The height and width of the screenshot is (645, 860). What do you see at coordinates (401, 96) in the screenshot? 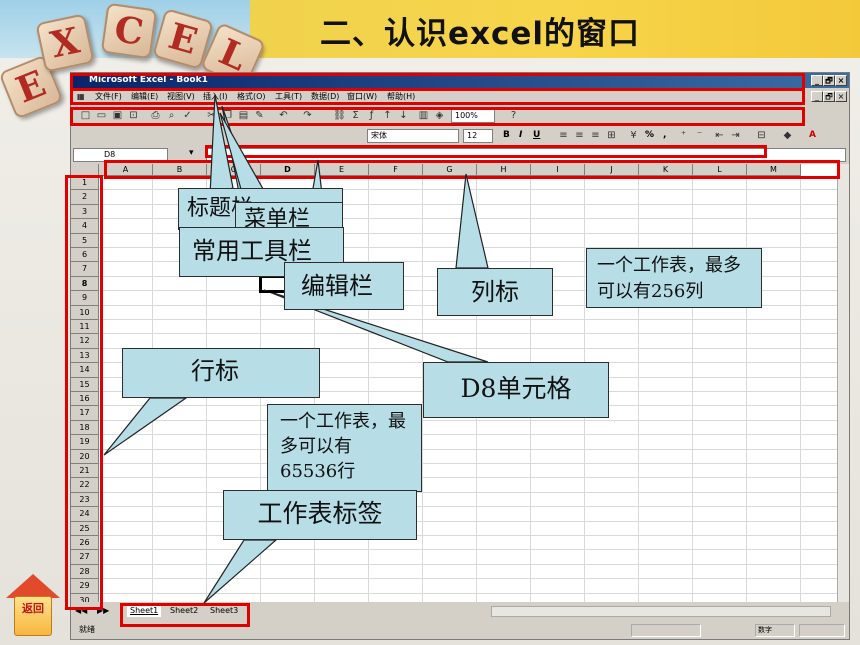
I see `menu-help: 帮助(H)` at bounding box center [401, 96].